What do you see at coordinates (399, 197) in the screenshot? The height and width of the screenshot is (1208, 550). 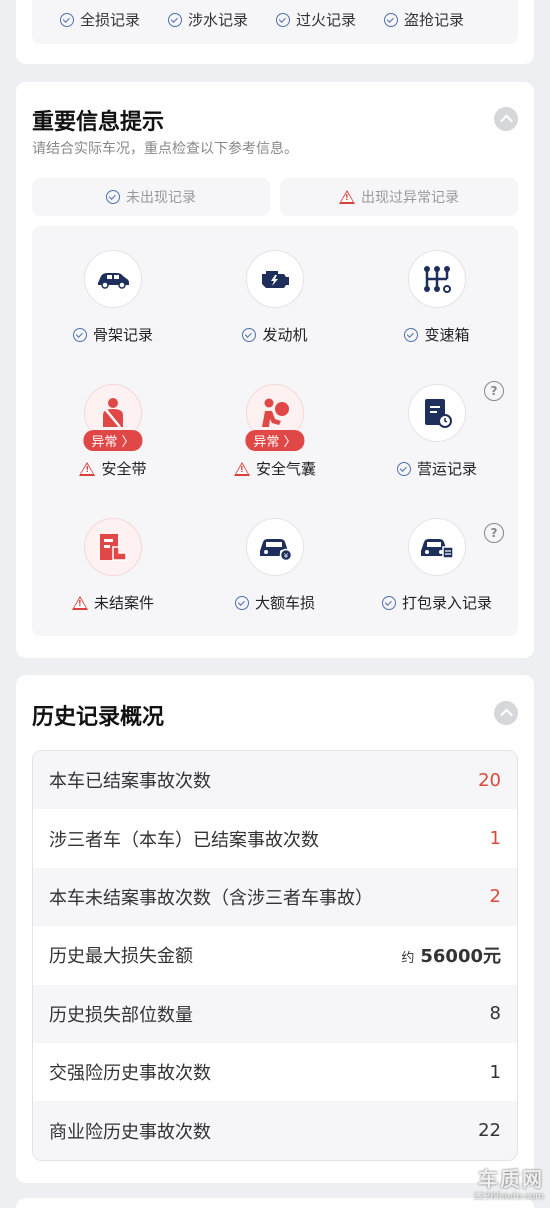 I see `legend-abnormal: 出现过异常记录` at bounding box center [399, 197].